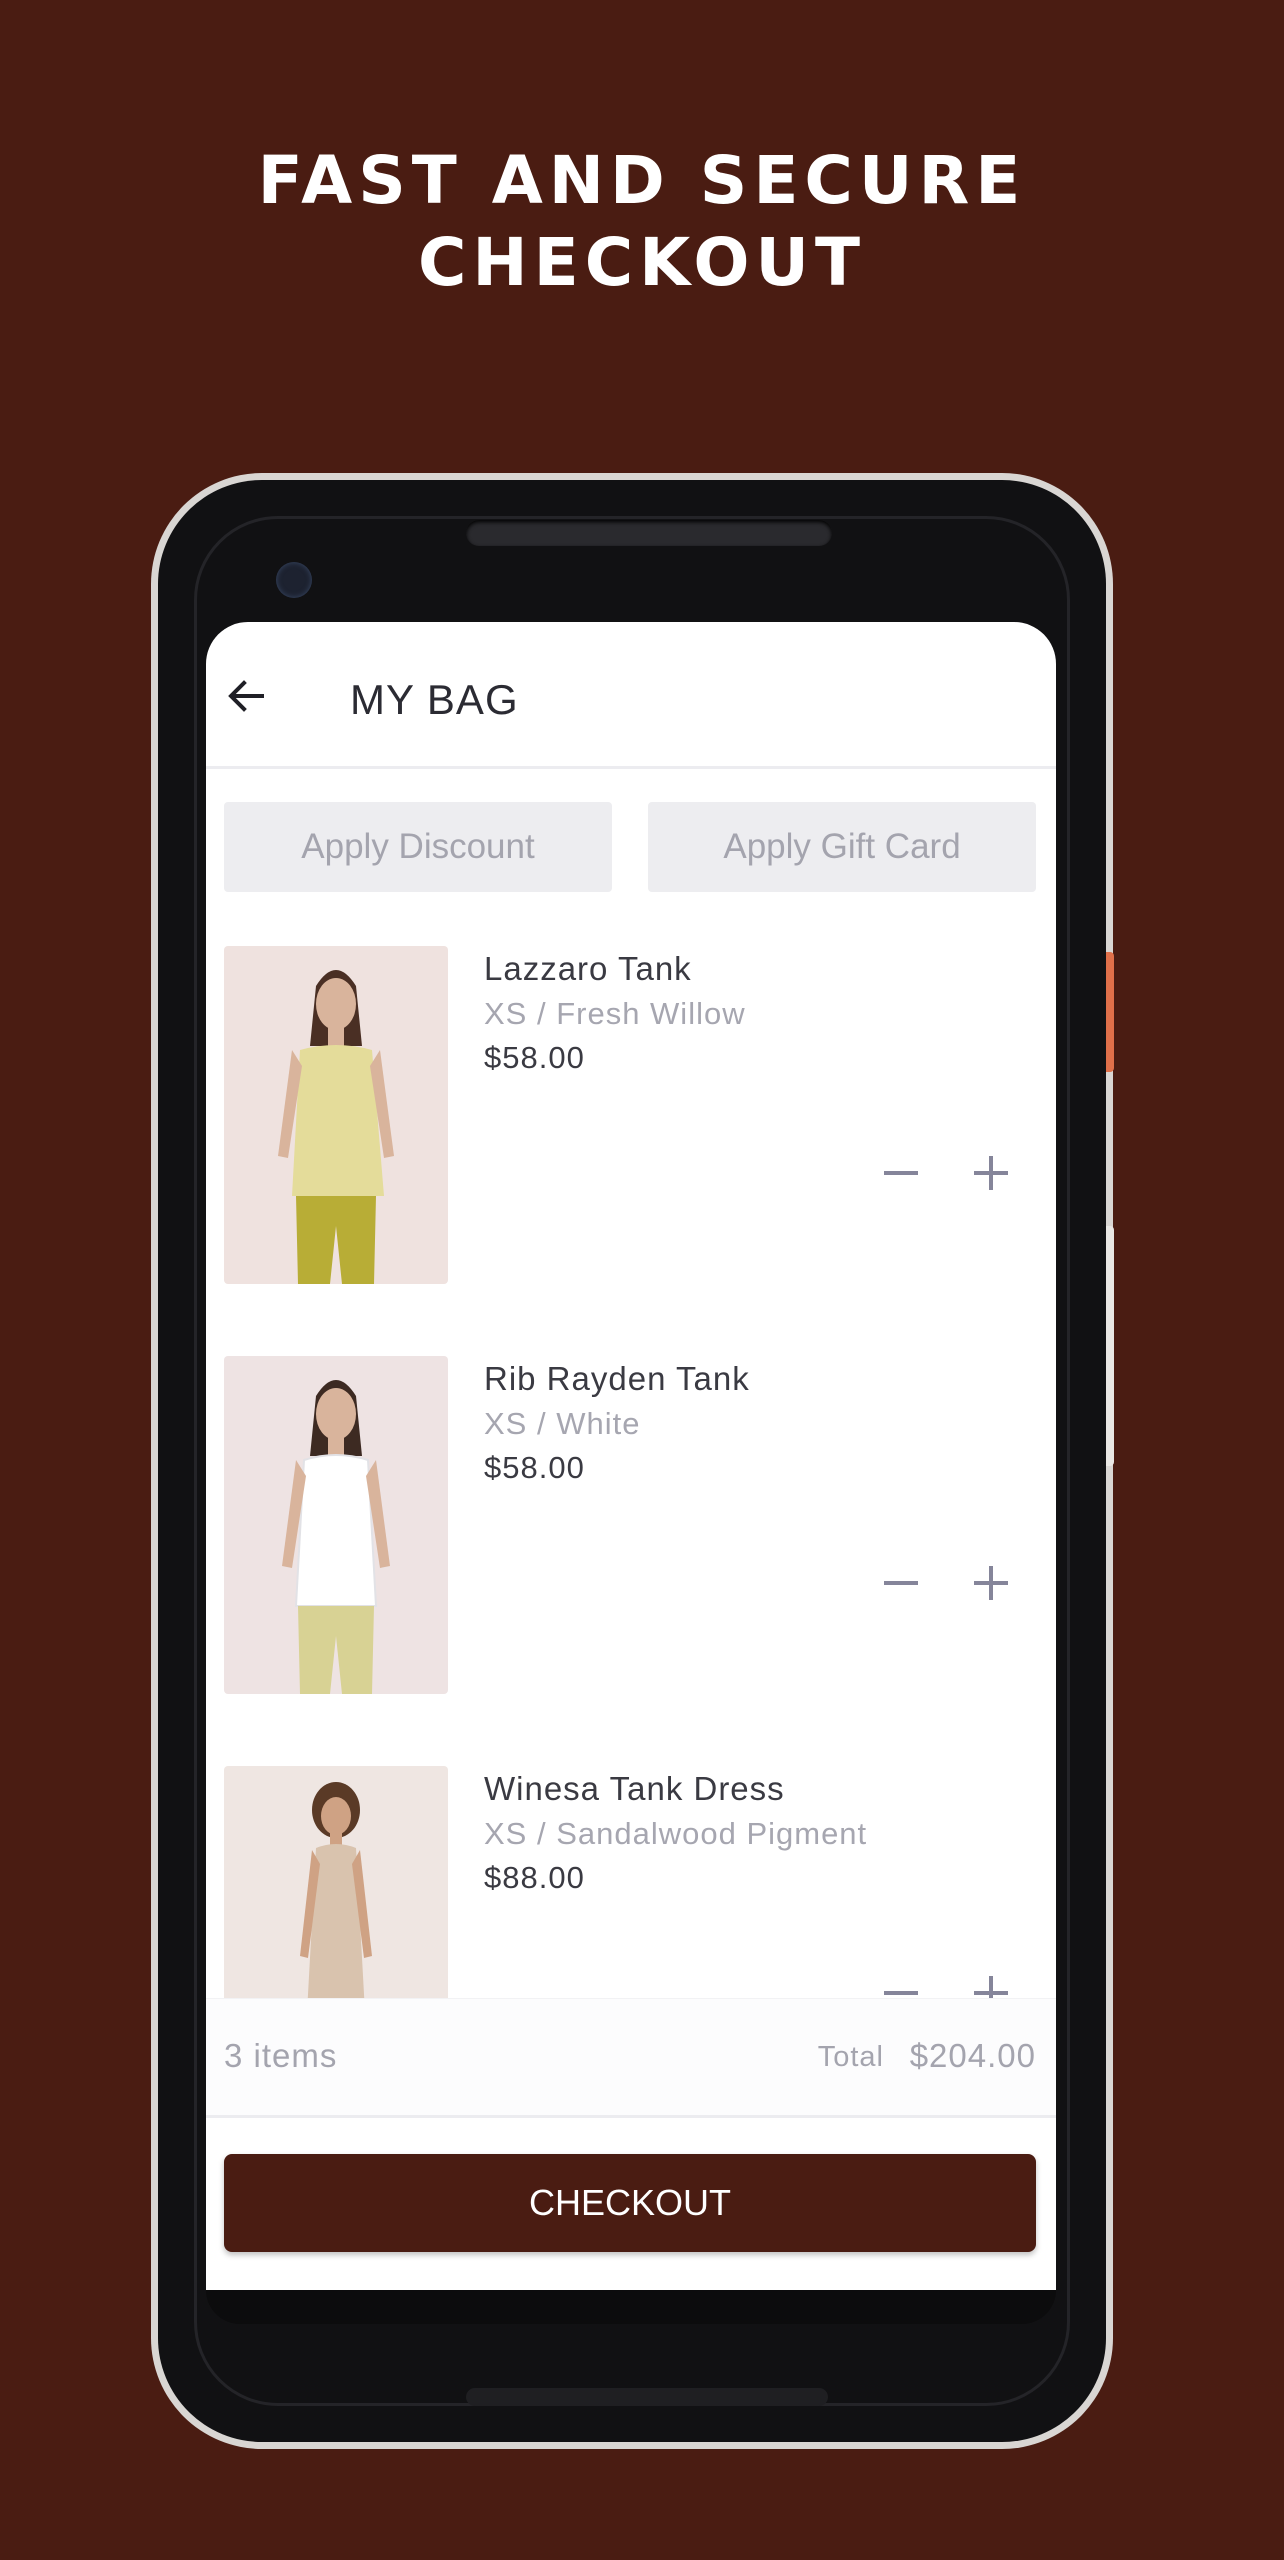 This screenshot has height=2560, width=1284. I want to click on phone-chin, so click(631, 2307).